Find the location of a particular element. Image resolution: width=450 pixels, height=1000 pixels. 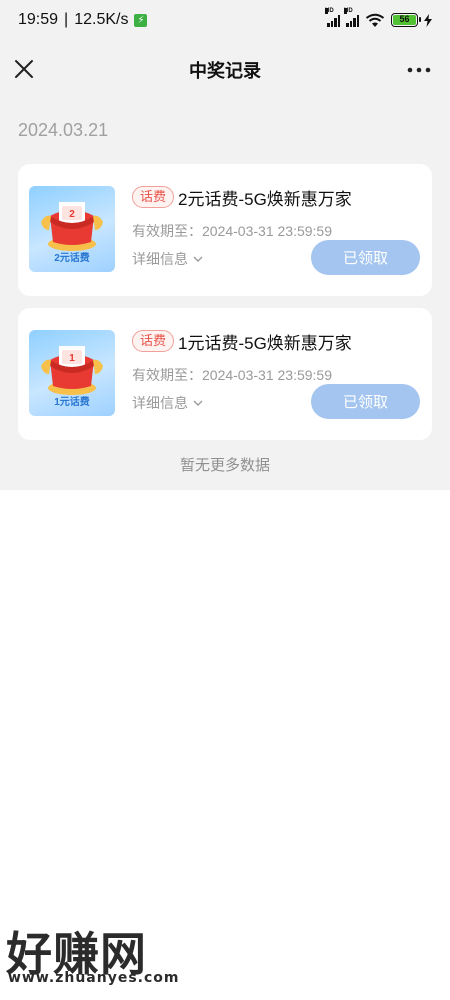

battery-icon: 56 is located at coordinates (406, 20).